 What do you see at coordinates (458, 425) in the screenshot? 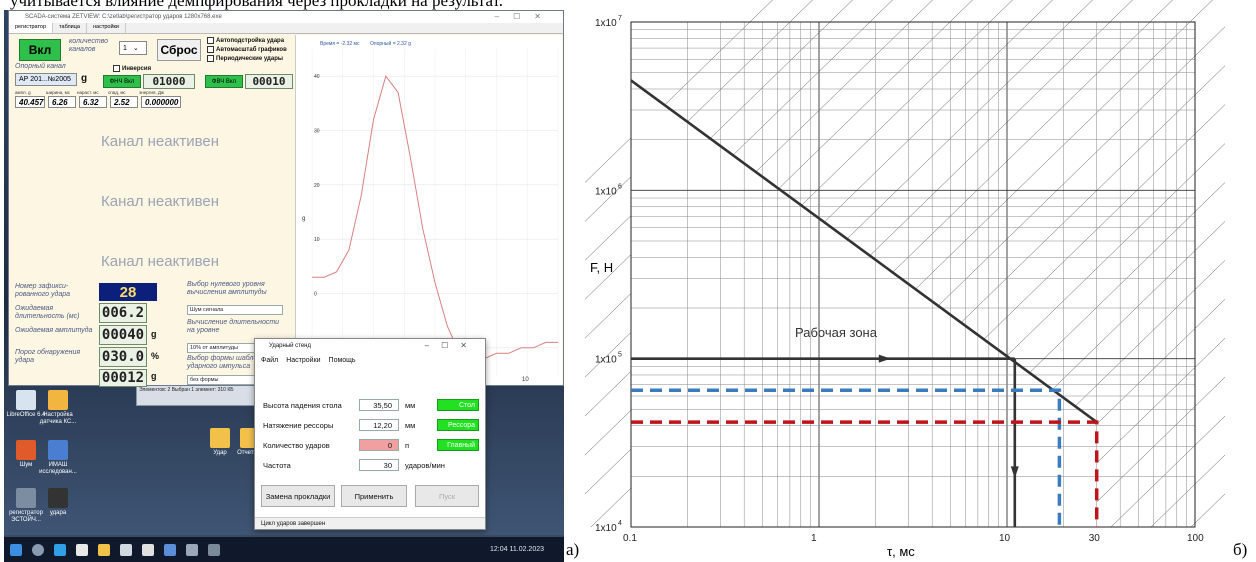
I see `state-spring: Рессора` at bounding box center [458, 425].